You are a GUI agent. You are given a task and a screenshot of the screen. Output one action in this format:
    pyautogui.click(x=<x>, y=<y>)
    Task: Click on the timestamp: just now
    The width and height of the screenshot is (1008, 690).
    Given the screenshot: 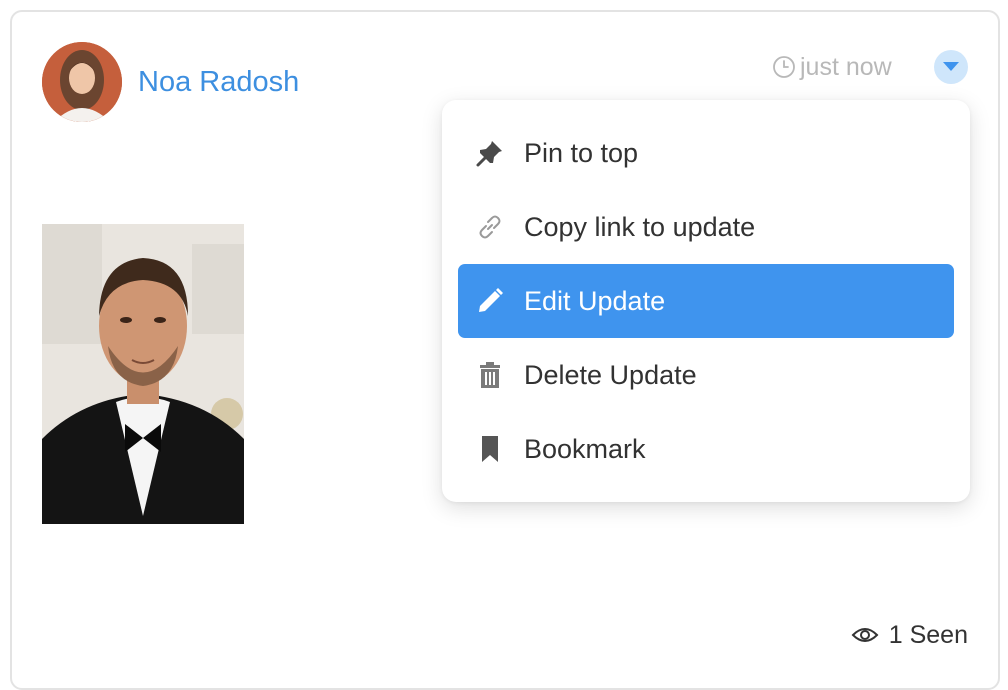 What is the action you would take?
    pyautogui.click(x=832, y=67)
    